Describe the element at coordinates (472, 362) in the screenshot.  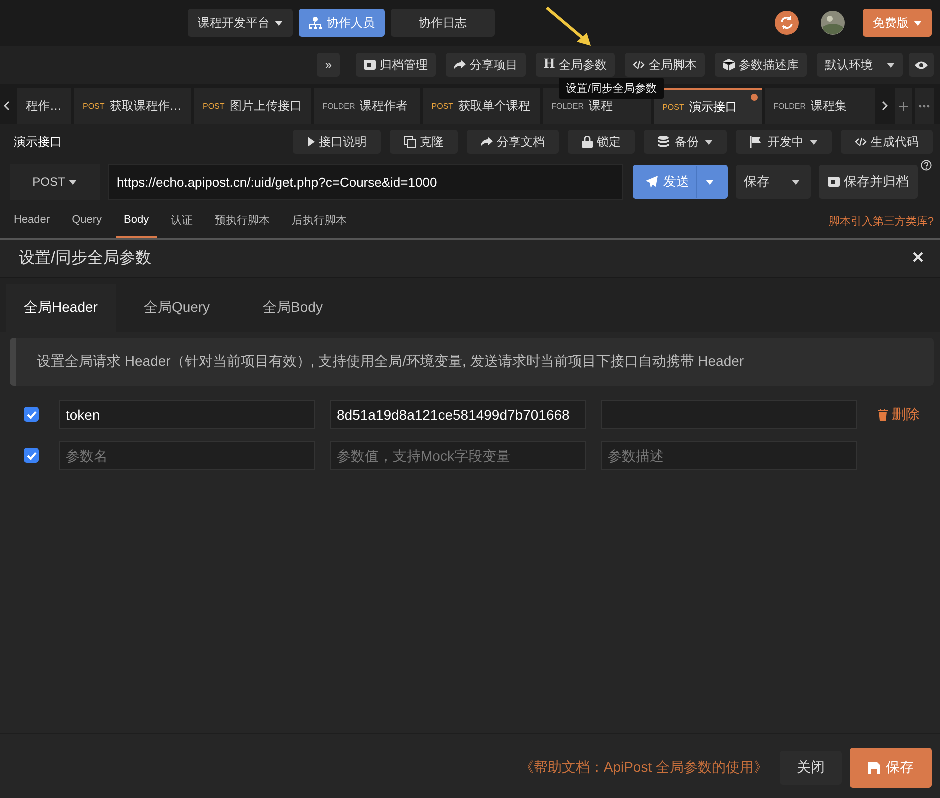
I see `notice-text: 设置全局请求 Header（针对当前项目有效）, 支持使用全局/环境变量, 发送请求时当前项目下接口自动携带 Header` at that location.